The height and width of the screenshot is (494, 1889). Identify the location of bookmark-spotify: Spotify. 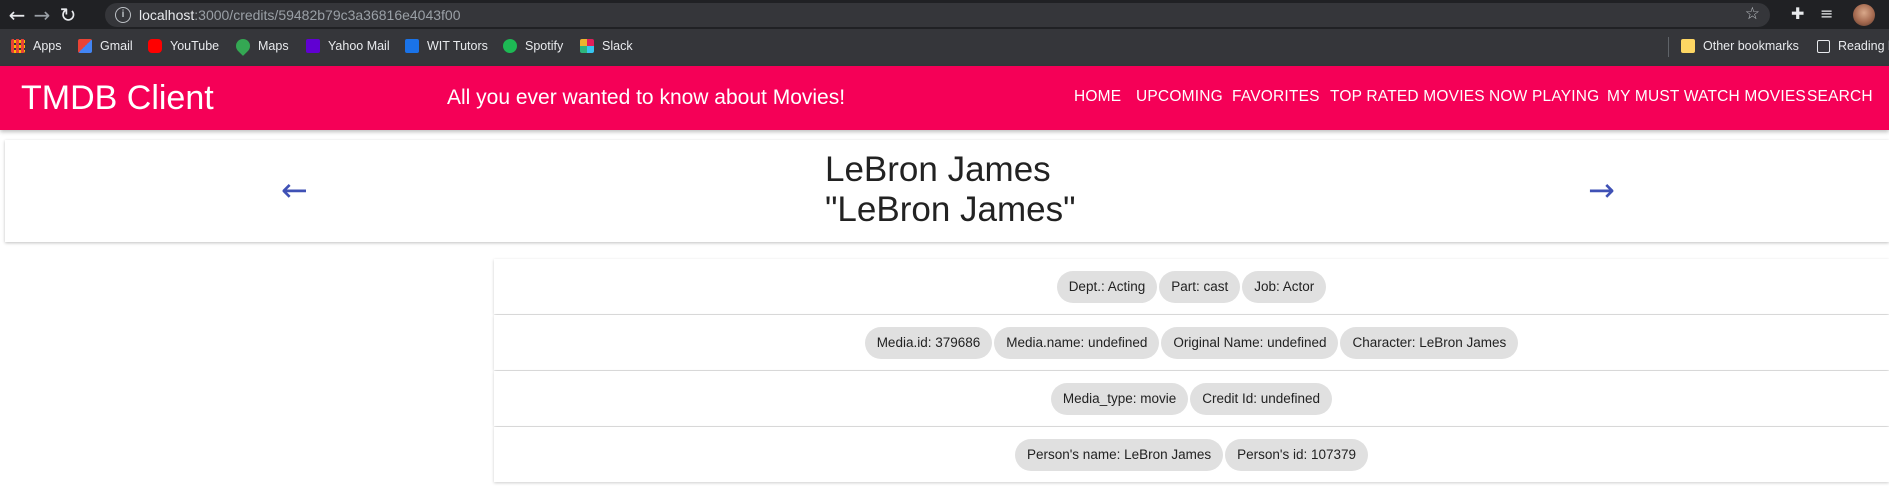
(533, 46).